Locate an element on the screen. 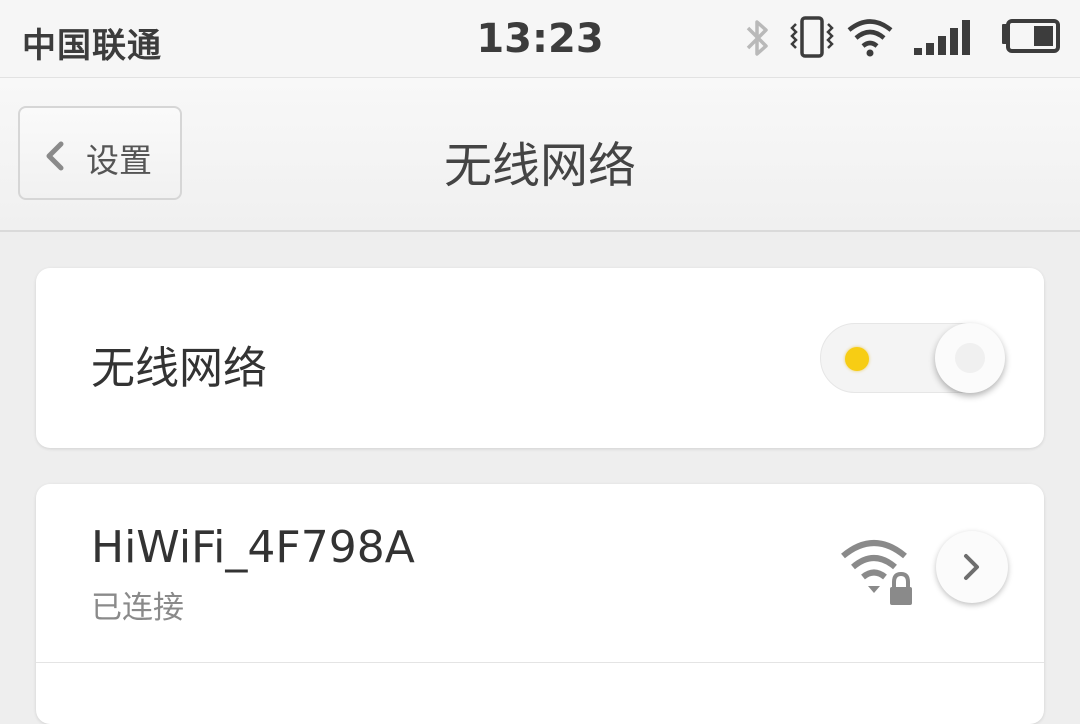  signal-icon is located at coordinates (942, 37).